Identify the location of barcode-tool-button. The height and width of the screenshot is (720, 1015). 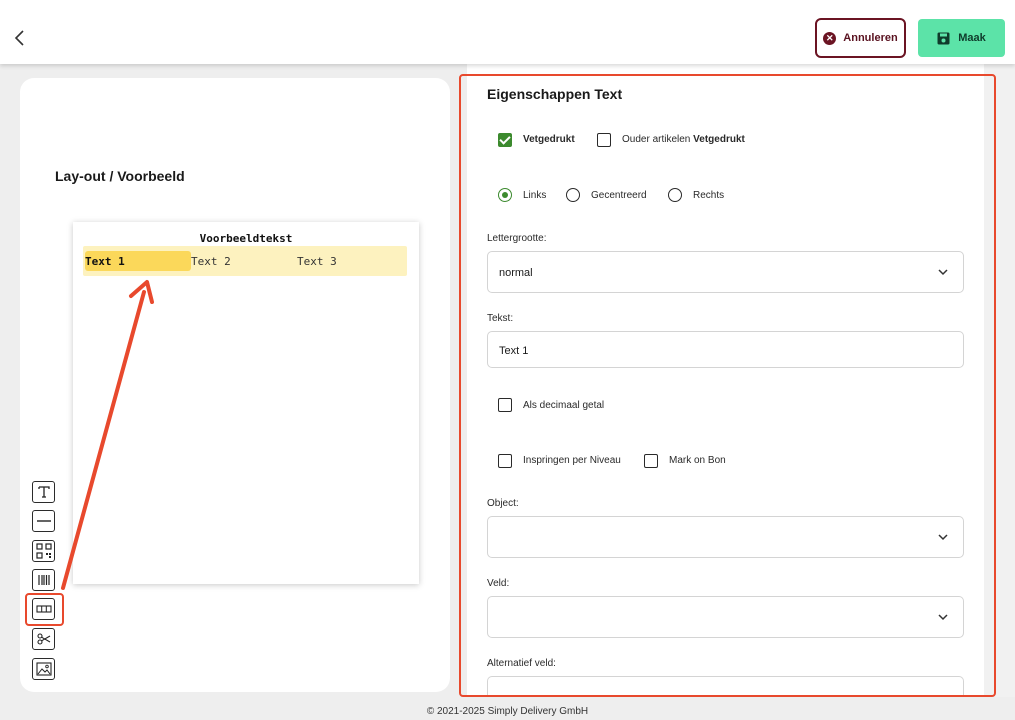
(43, 580).